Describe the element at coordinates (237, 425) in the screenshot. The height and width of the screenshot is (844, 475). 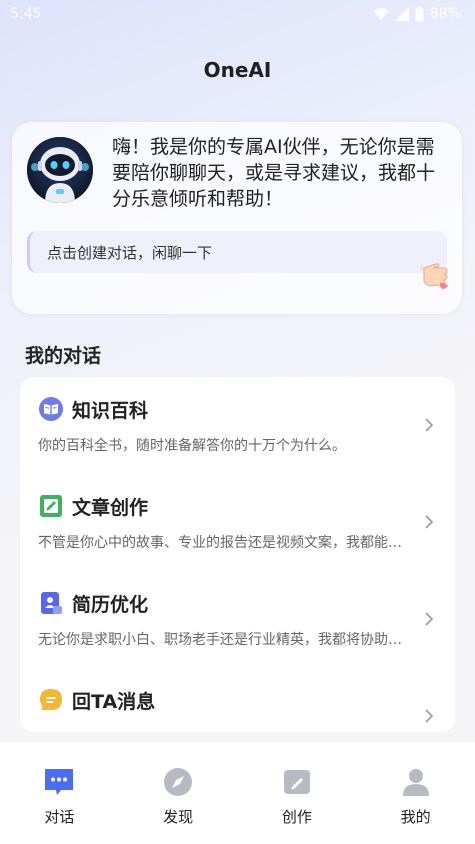
I see `list-item-knowledge: 知识百科 你的百科全书，随时准备解答你的十万个为什么。` at that location.